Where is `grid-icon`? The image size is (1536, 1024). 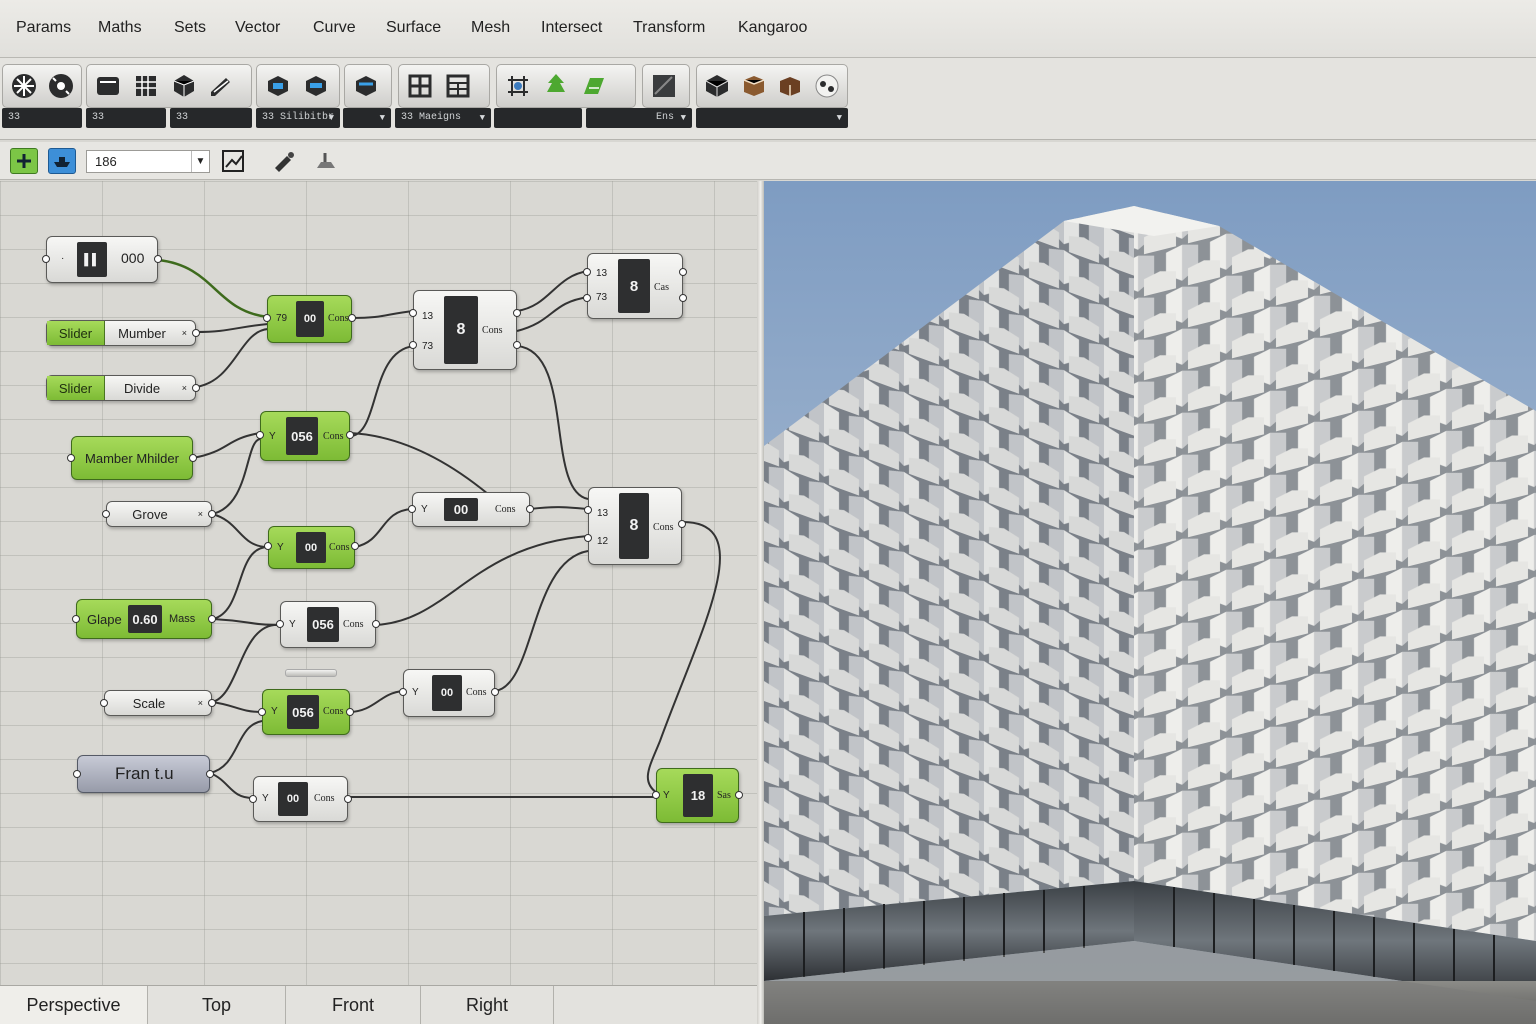
grid-icon is located at coordinates (420, 86).